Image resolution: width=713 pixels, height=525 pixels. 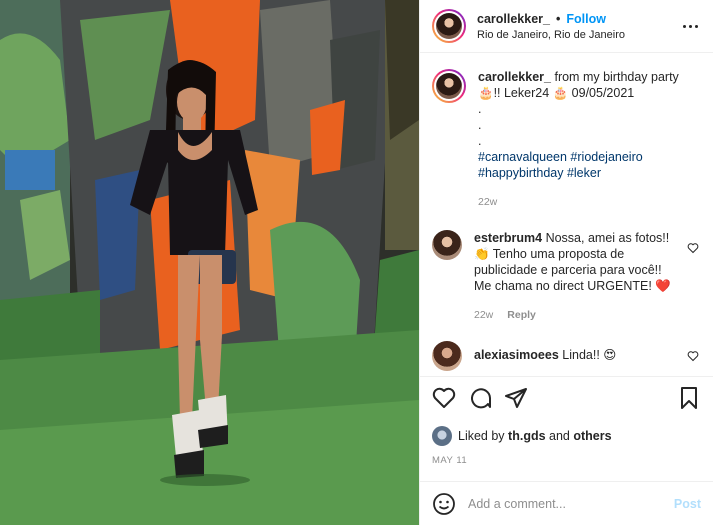 I want to click on follow-button: Follow, so click(x=586, y=19).